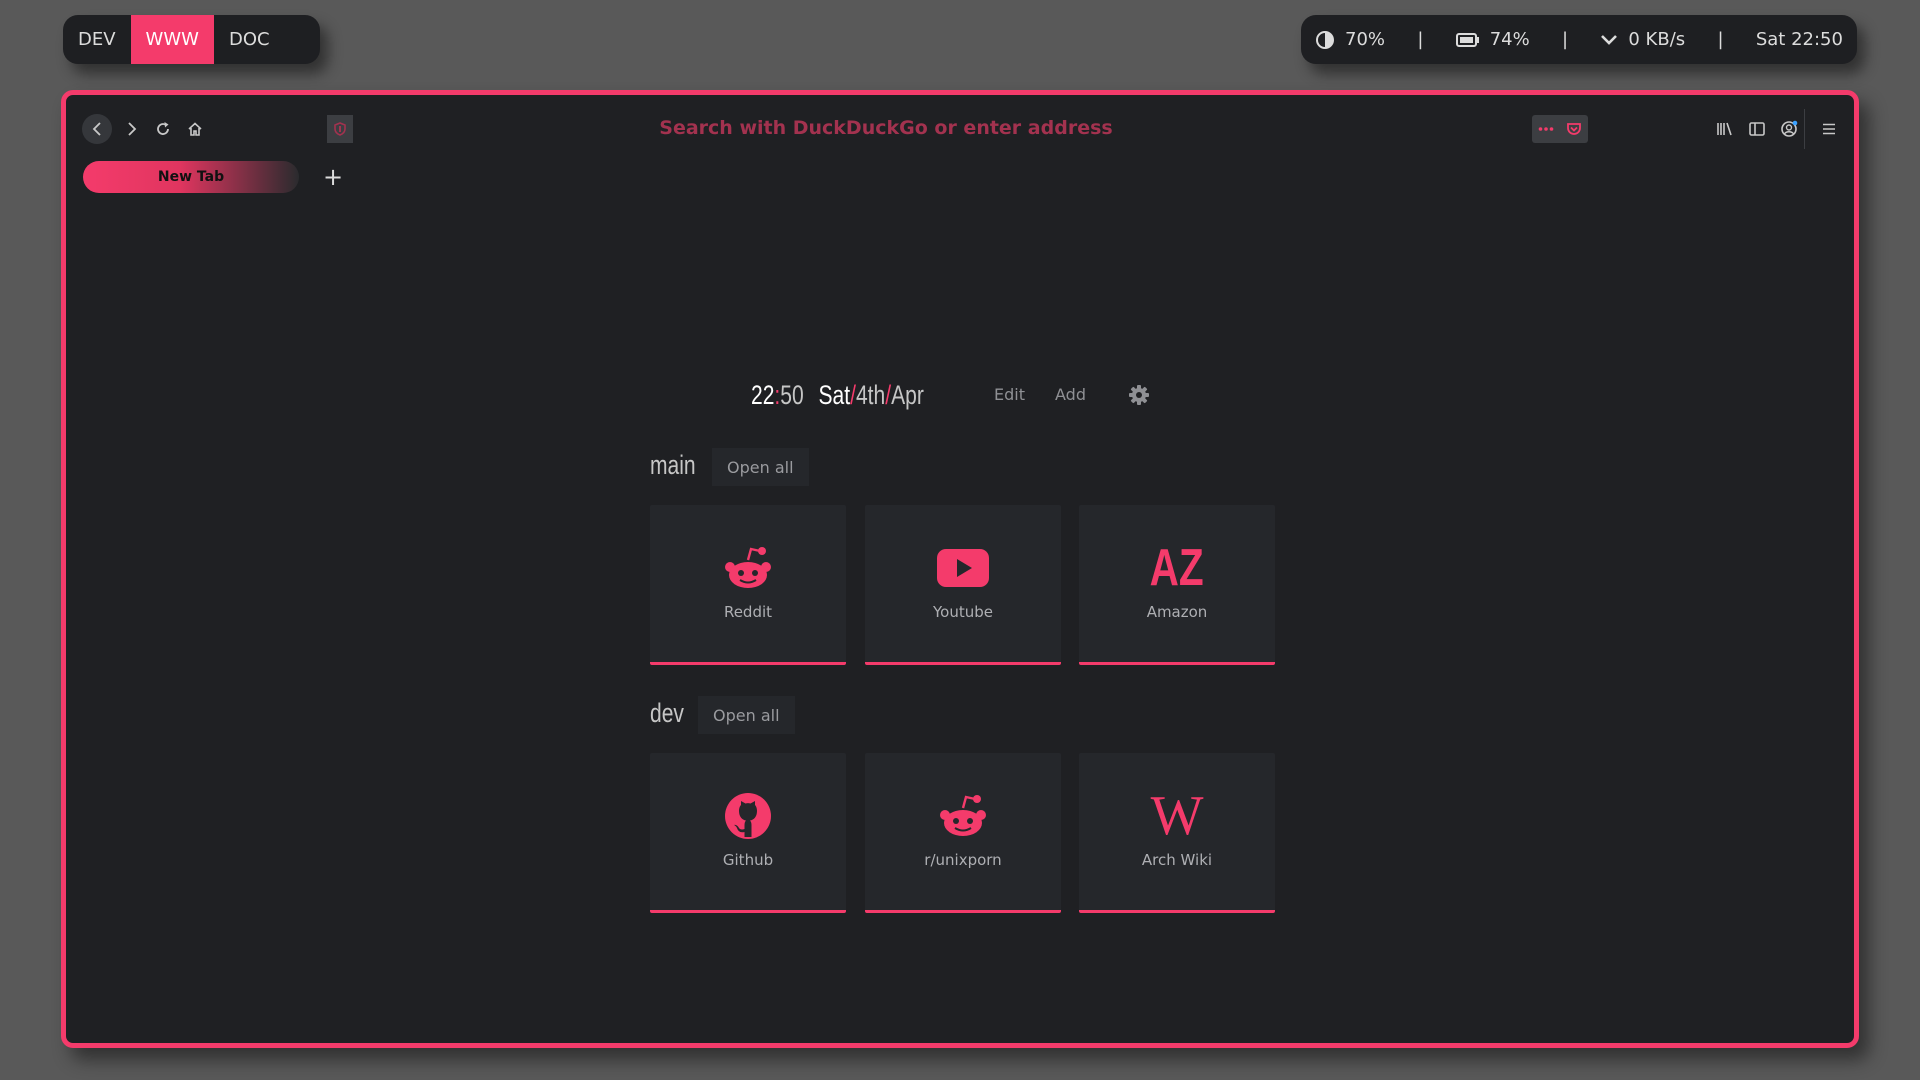 The height and width of the screenshot is (1080, 1920). I want to click on chevron-right-icon, so click(132, 129).